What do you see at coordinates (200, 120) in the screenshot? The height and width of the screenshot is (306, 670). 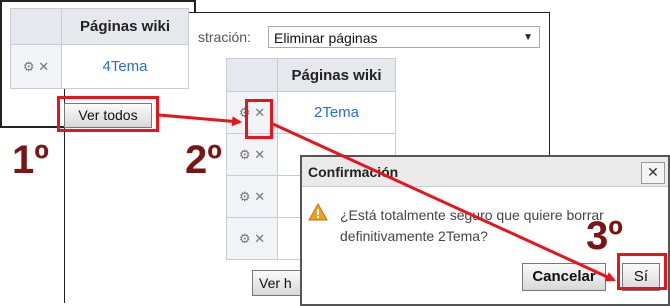 I see `arrow-step1-to-step2` at bounding box center [200, 120].